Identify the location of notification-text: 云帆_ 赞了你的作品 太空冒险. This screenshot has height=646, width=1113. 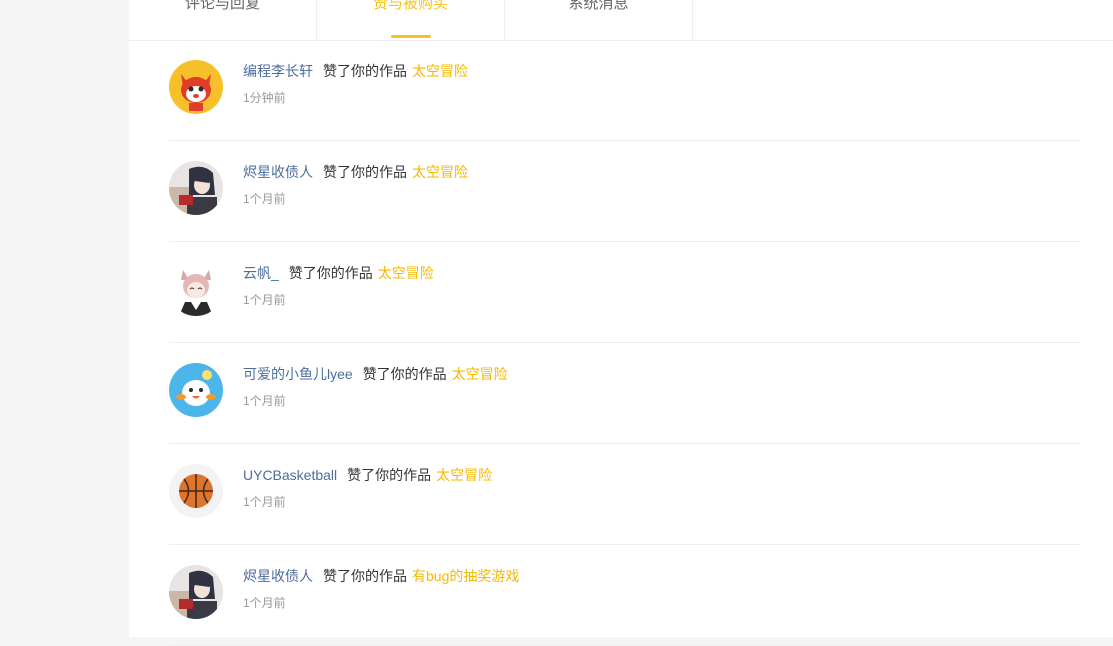
(338, 273).